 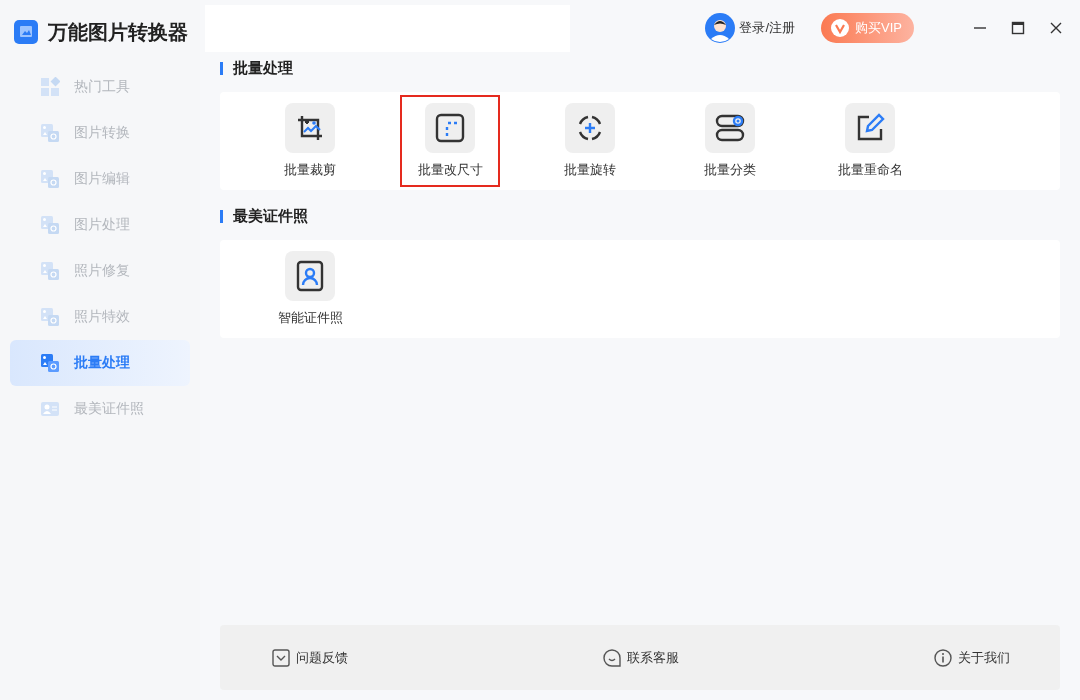 I want to click on chat-icon, so click(x=612, y=657).